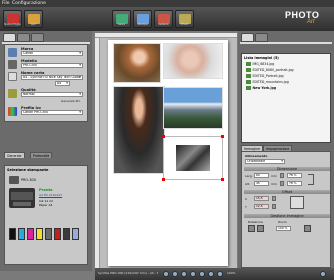 Image resolution: width=334 pixels, height=280 pixels. What do you see at coordinates (66, 234) in the screenshot?
I see `ink-photo-black` at bounding box center [66, 234].